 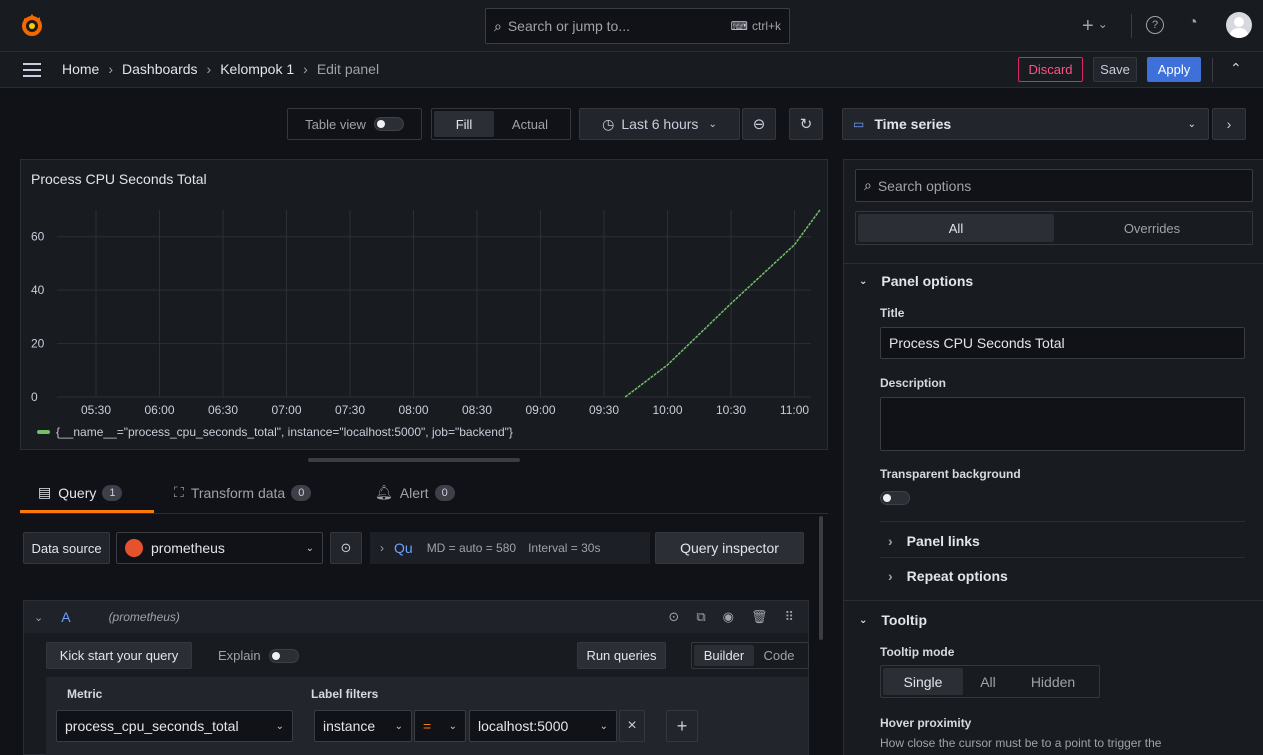 I want to click on actual-option: Actual, so click(x=530, y=124).